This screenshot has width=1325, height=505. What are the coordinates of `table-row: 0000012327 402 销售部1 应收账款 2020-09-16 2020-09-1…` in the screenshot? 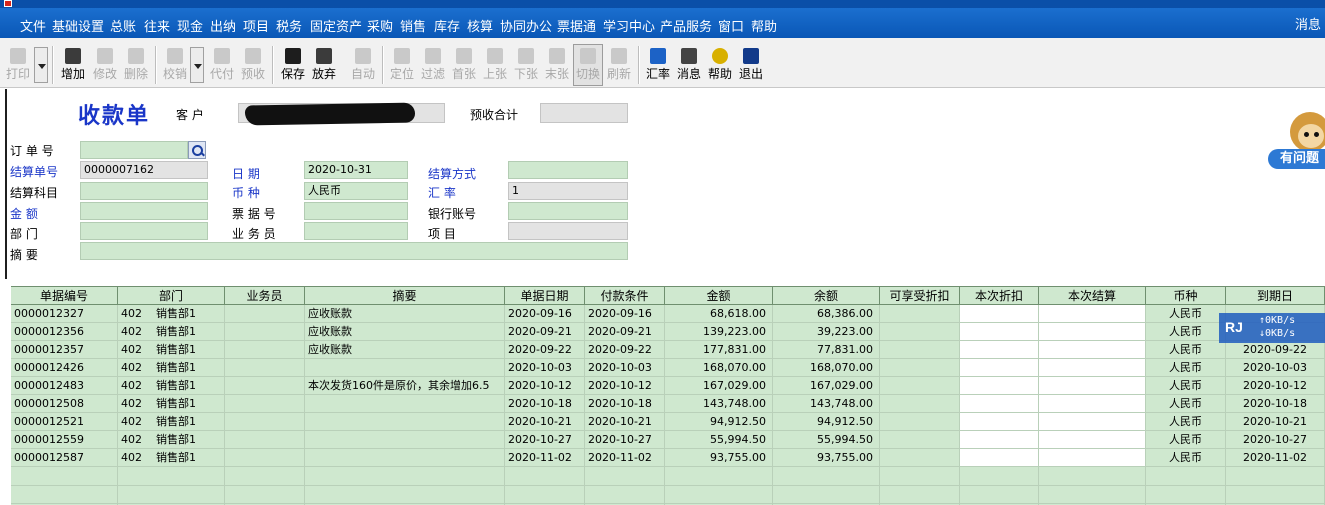 It's located at (668, 314).